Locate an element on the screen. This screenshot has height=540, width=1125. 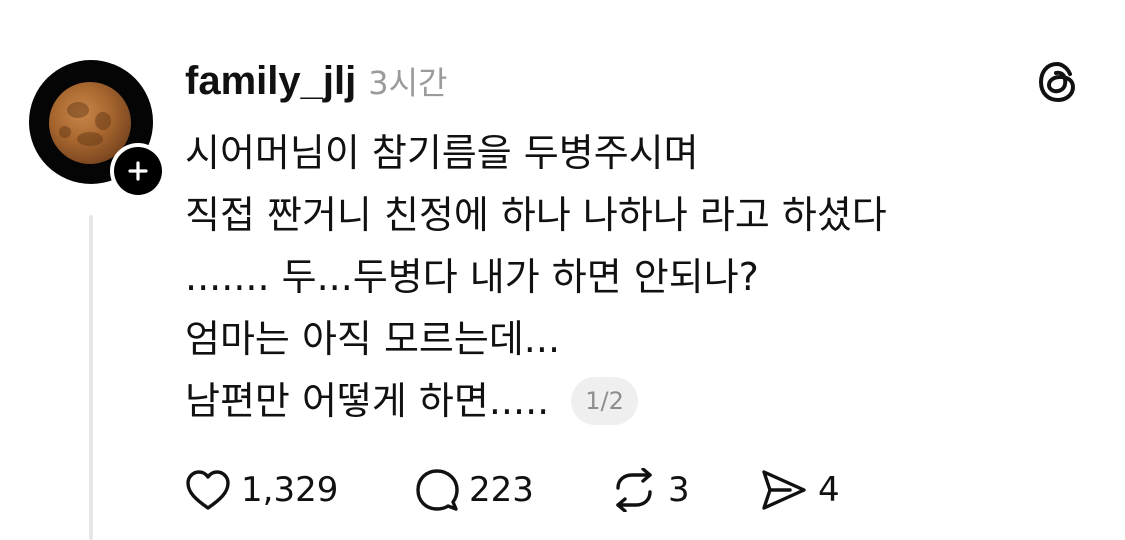
threads-logo-icon is located at coordinates (1058, 82).